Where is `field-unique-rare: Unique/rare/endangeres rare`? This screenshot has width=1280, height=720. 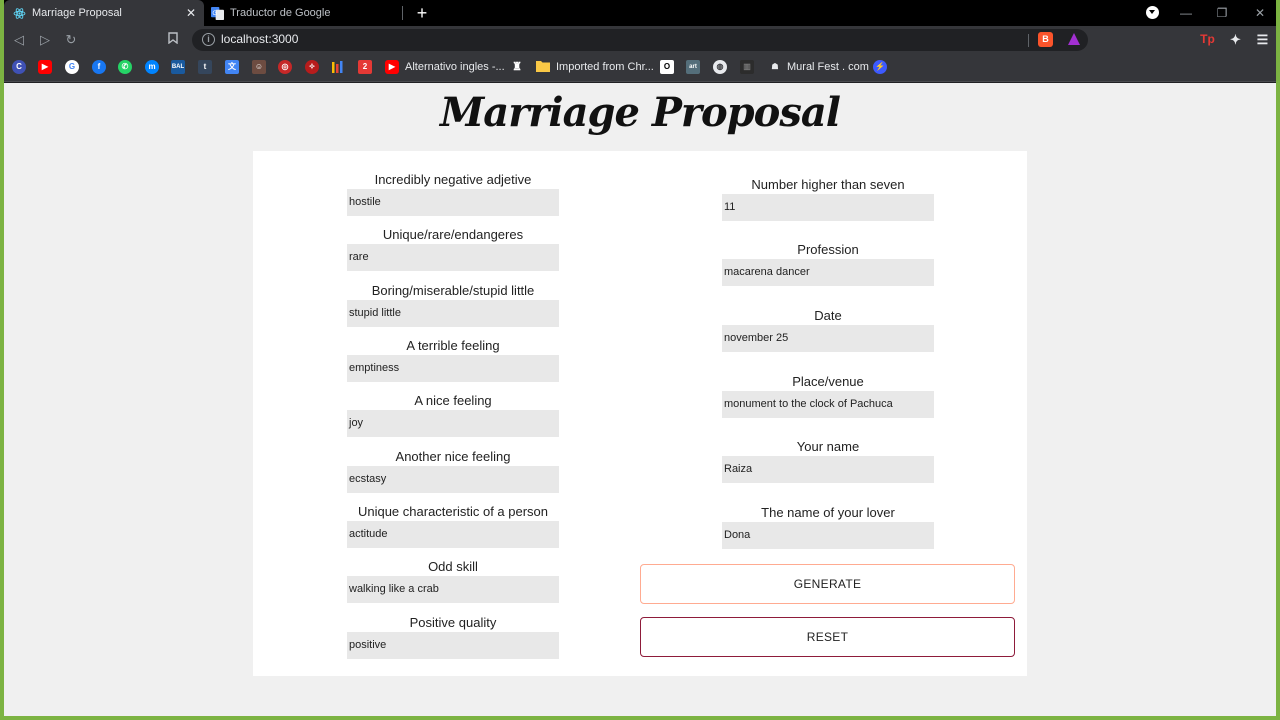
field-unique-rare: Unique/rare/endangeres rare is located at coordinates (453, 248).